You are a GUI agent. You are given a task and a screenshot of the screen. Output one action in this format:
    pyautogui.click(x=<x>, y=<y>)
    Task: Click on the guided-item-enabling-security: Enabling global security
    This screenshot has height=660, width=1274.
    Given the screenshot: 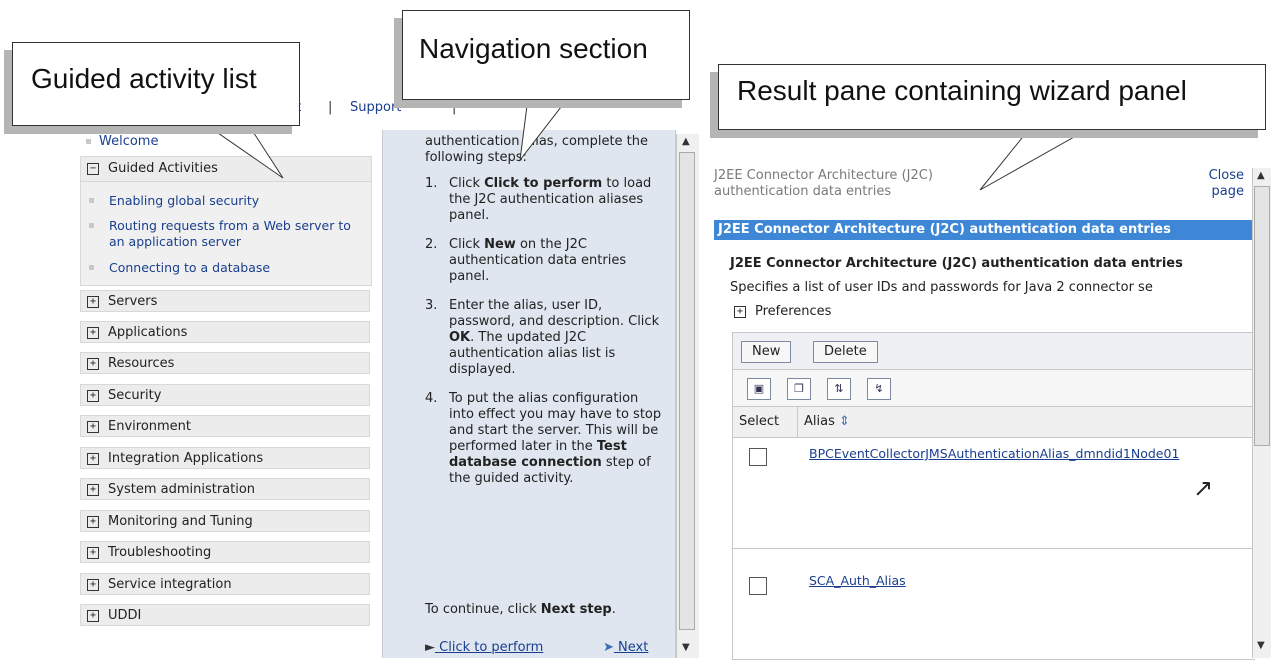 What is the action you would take?
    pyautogui.click(x=174, y=201)
    